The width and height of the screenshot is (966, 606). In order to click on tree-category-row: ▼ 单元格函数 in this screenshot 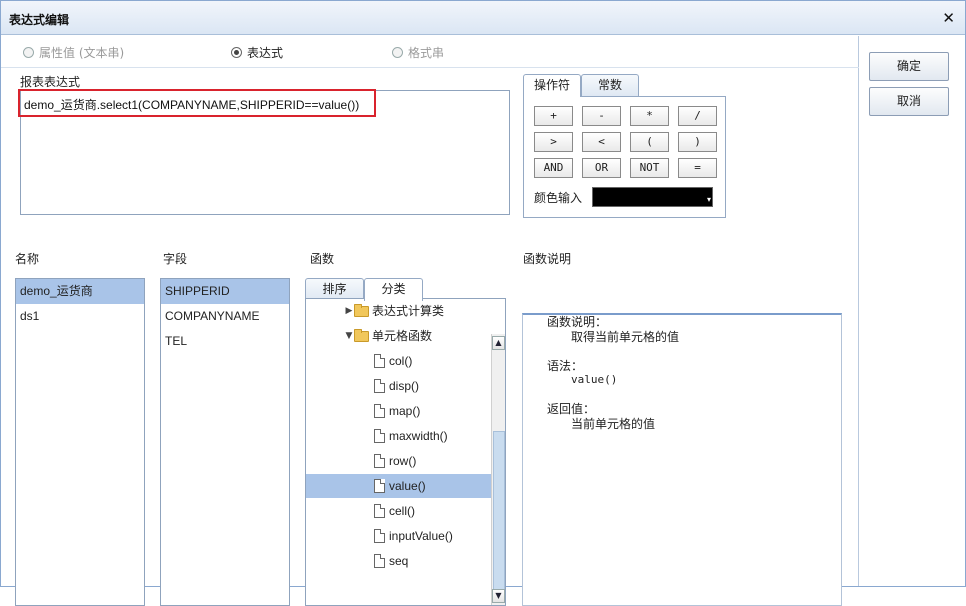, I will do `click(388, 336)`.